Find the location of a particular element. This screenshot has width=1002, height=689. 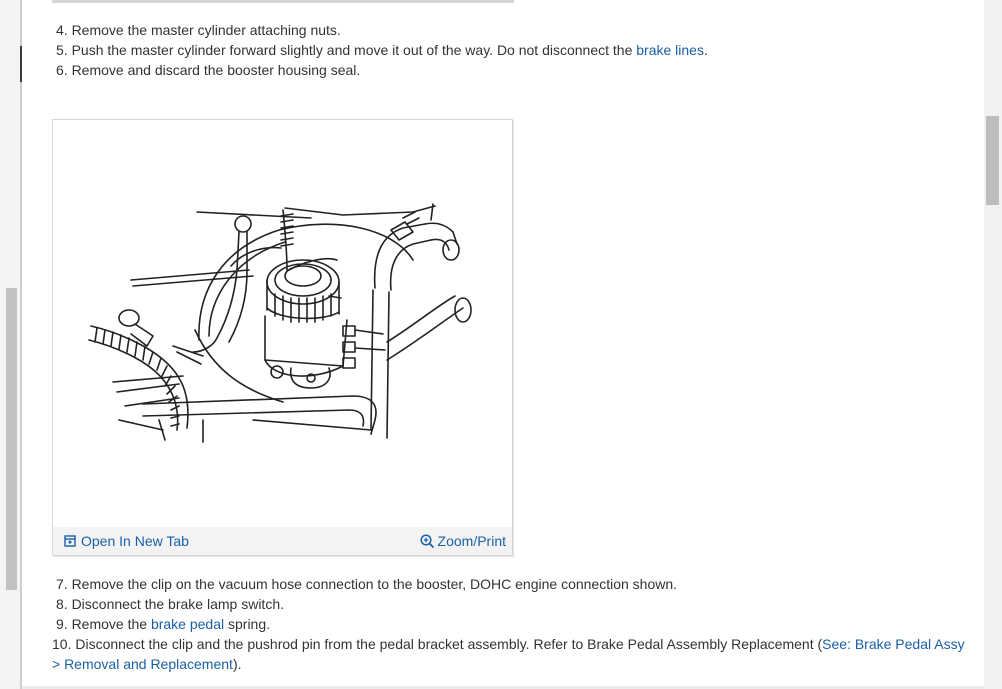

open-in-new-tab-link: Open In New Tab is located at coordinates (126, 541).